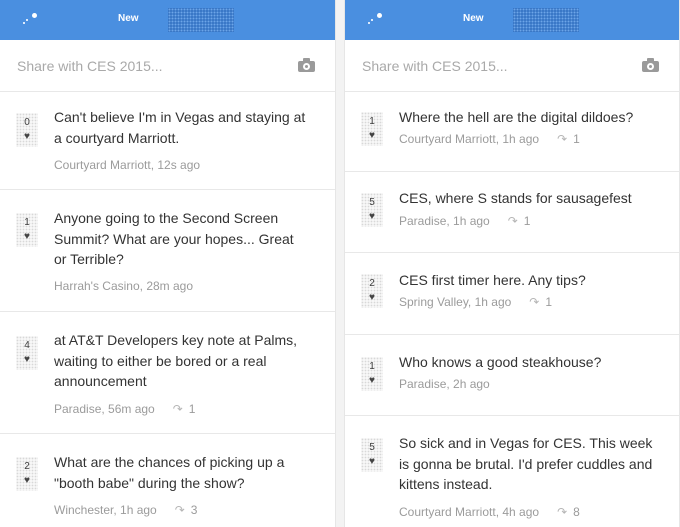  What do you see at coordinates (166, 218) in the screenshot?
I see `post-text-line: Anyone going to the Second Screen` at bounding box center [166, 218].